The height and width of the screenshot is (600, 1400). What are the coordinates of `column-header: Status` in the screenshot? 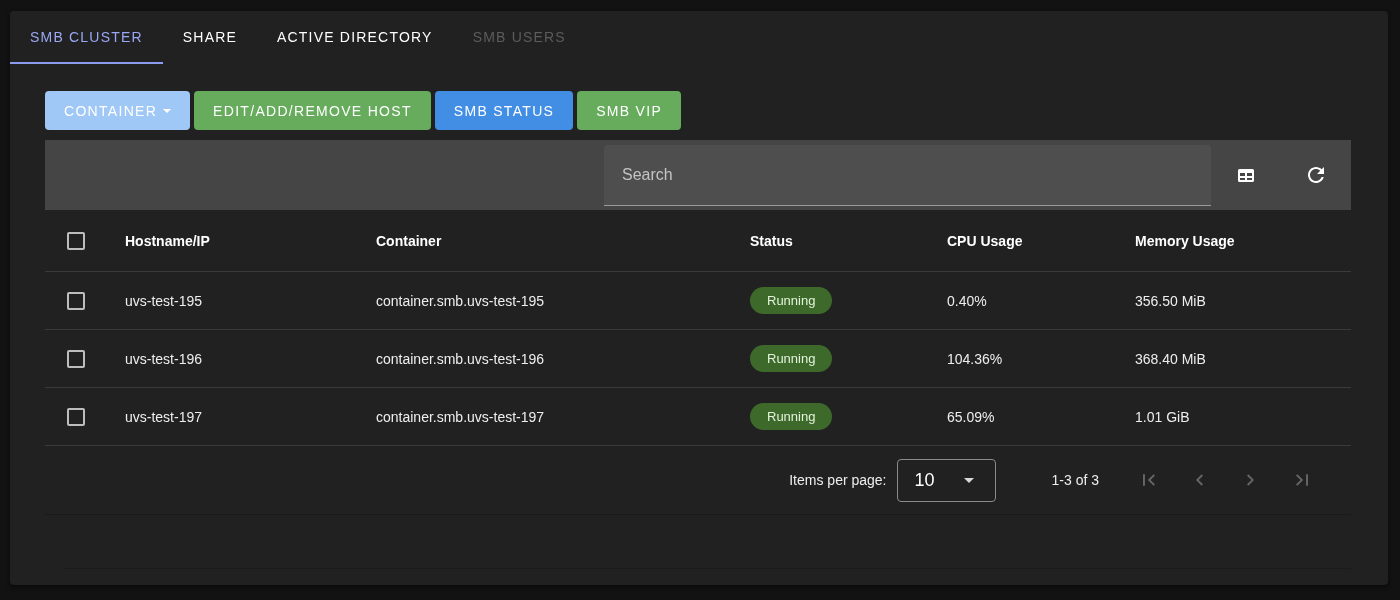 It's located at (771, 240).